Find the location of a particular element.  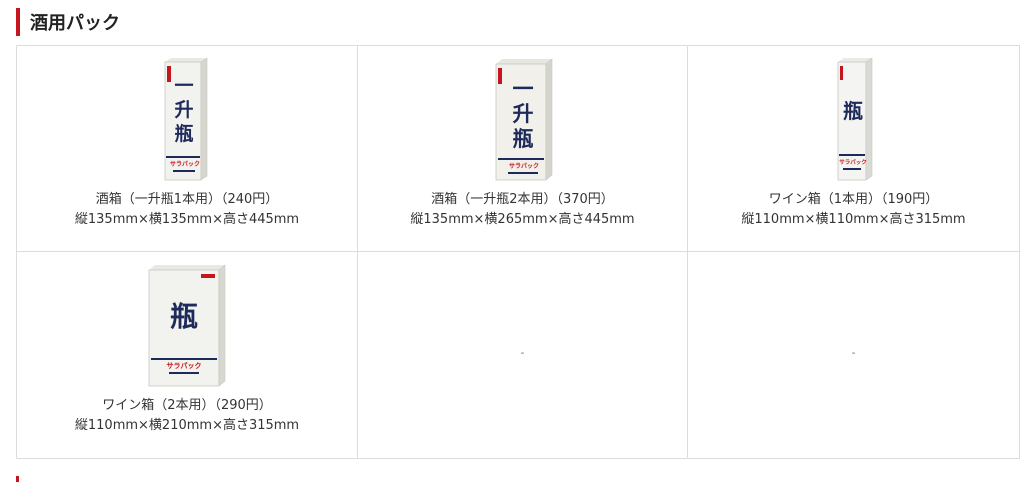

product-name: 酒箱（一升瓶2本用）（370円） is located at coordinates (522, 199).